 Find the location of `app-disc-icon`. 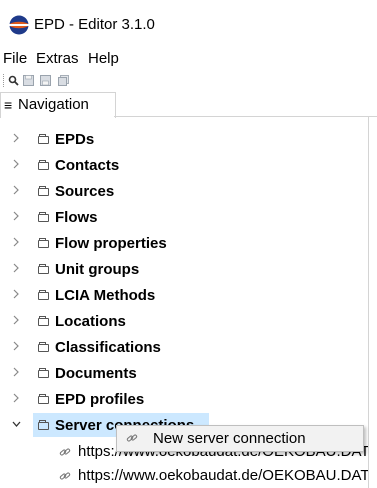

app-disc-icon is located at coordinates (19, 25).